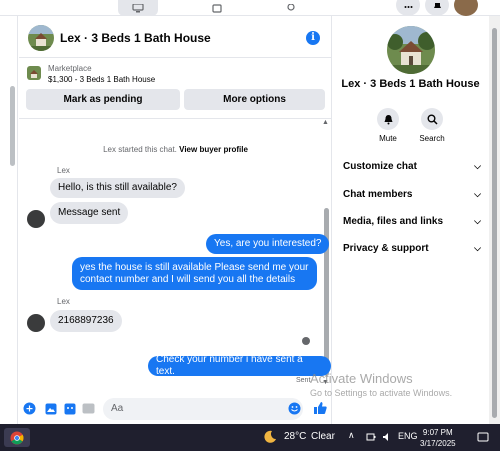 The width and height of the screenshot is (500, 451). I want to click on chrome-icon, so click(17, 437).